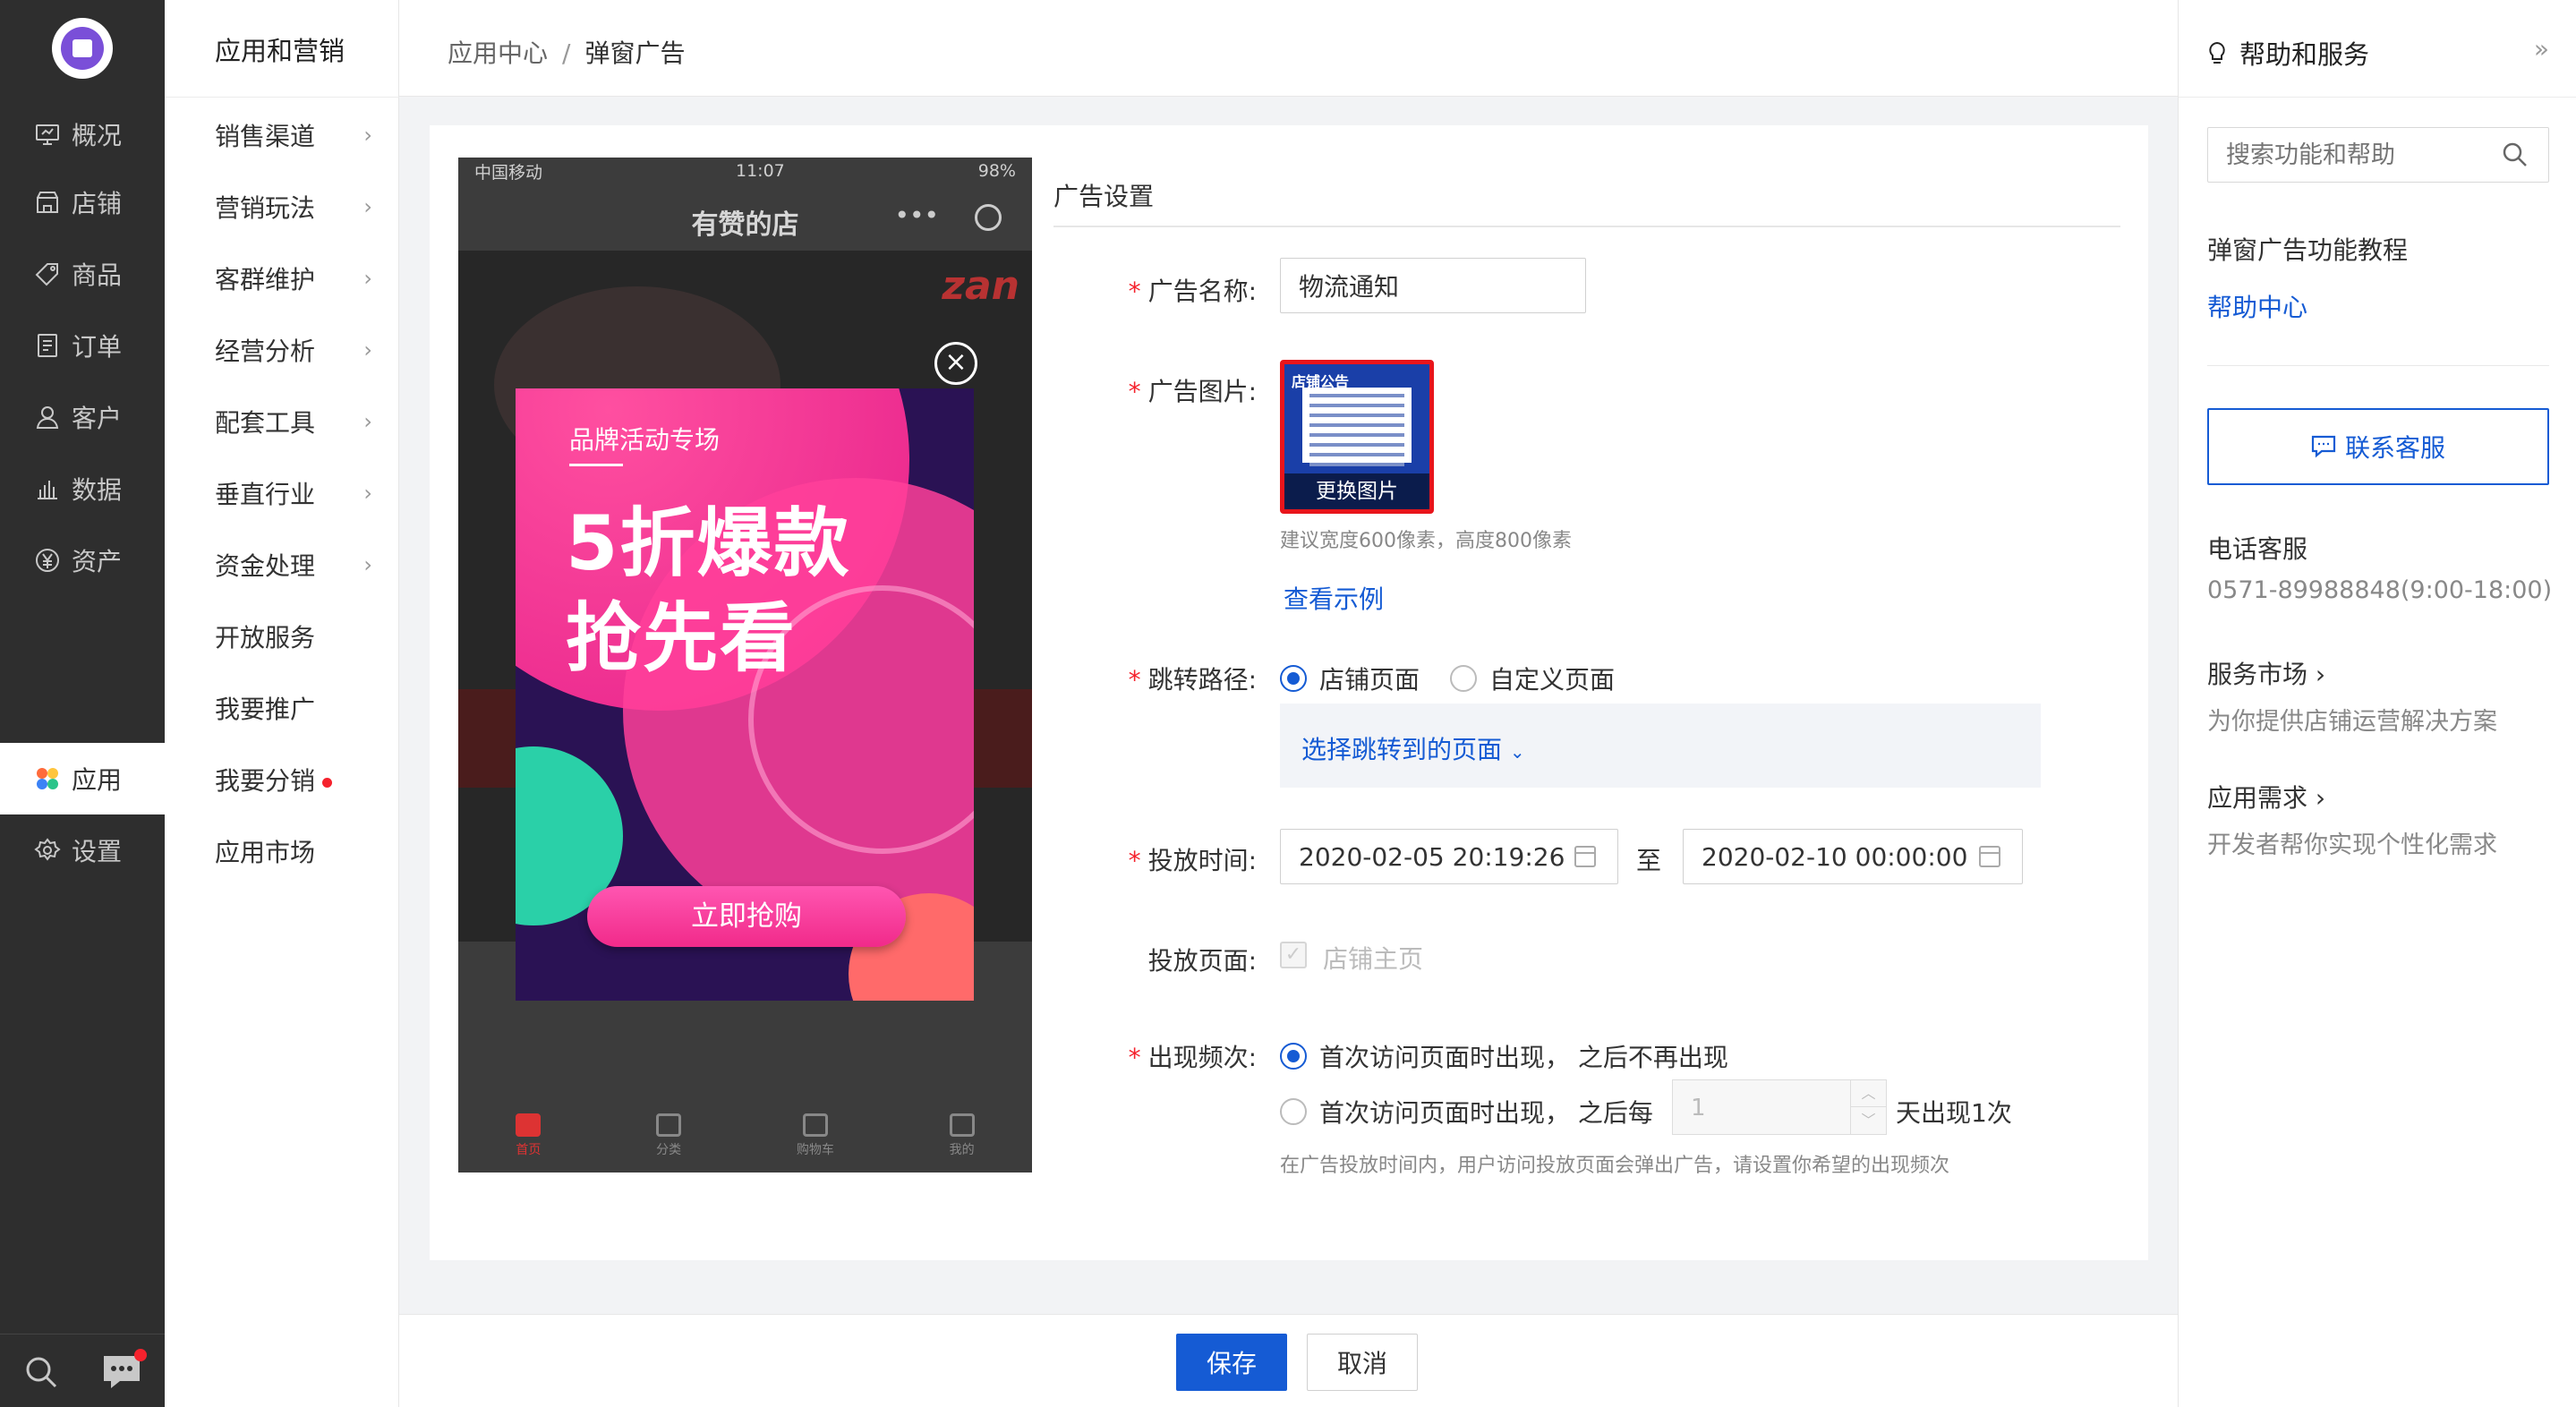  Describe the element at coordinates (1357, 437) in the screenshot. I see `ad-image-thumbnail: 店铺公告 更换图片` at that location.